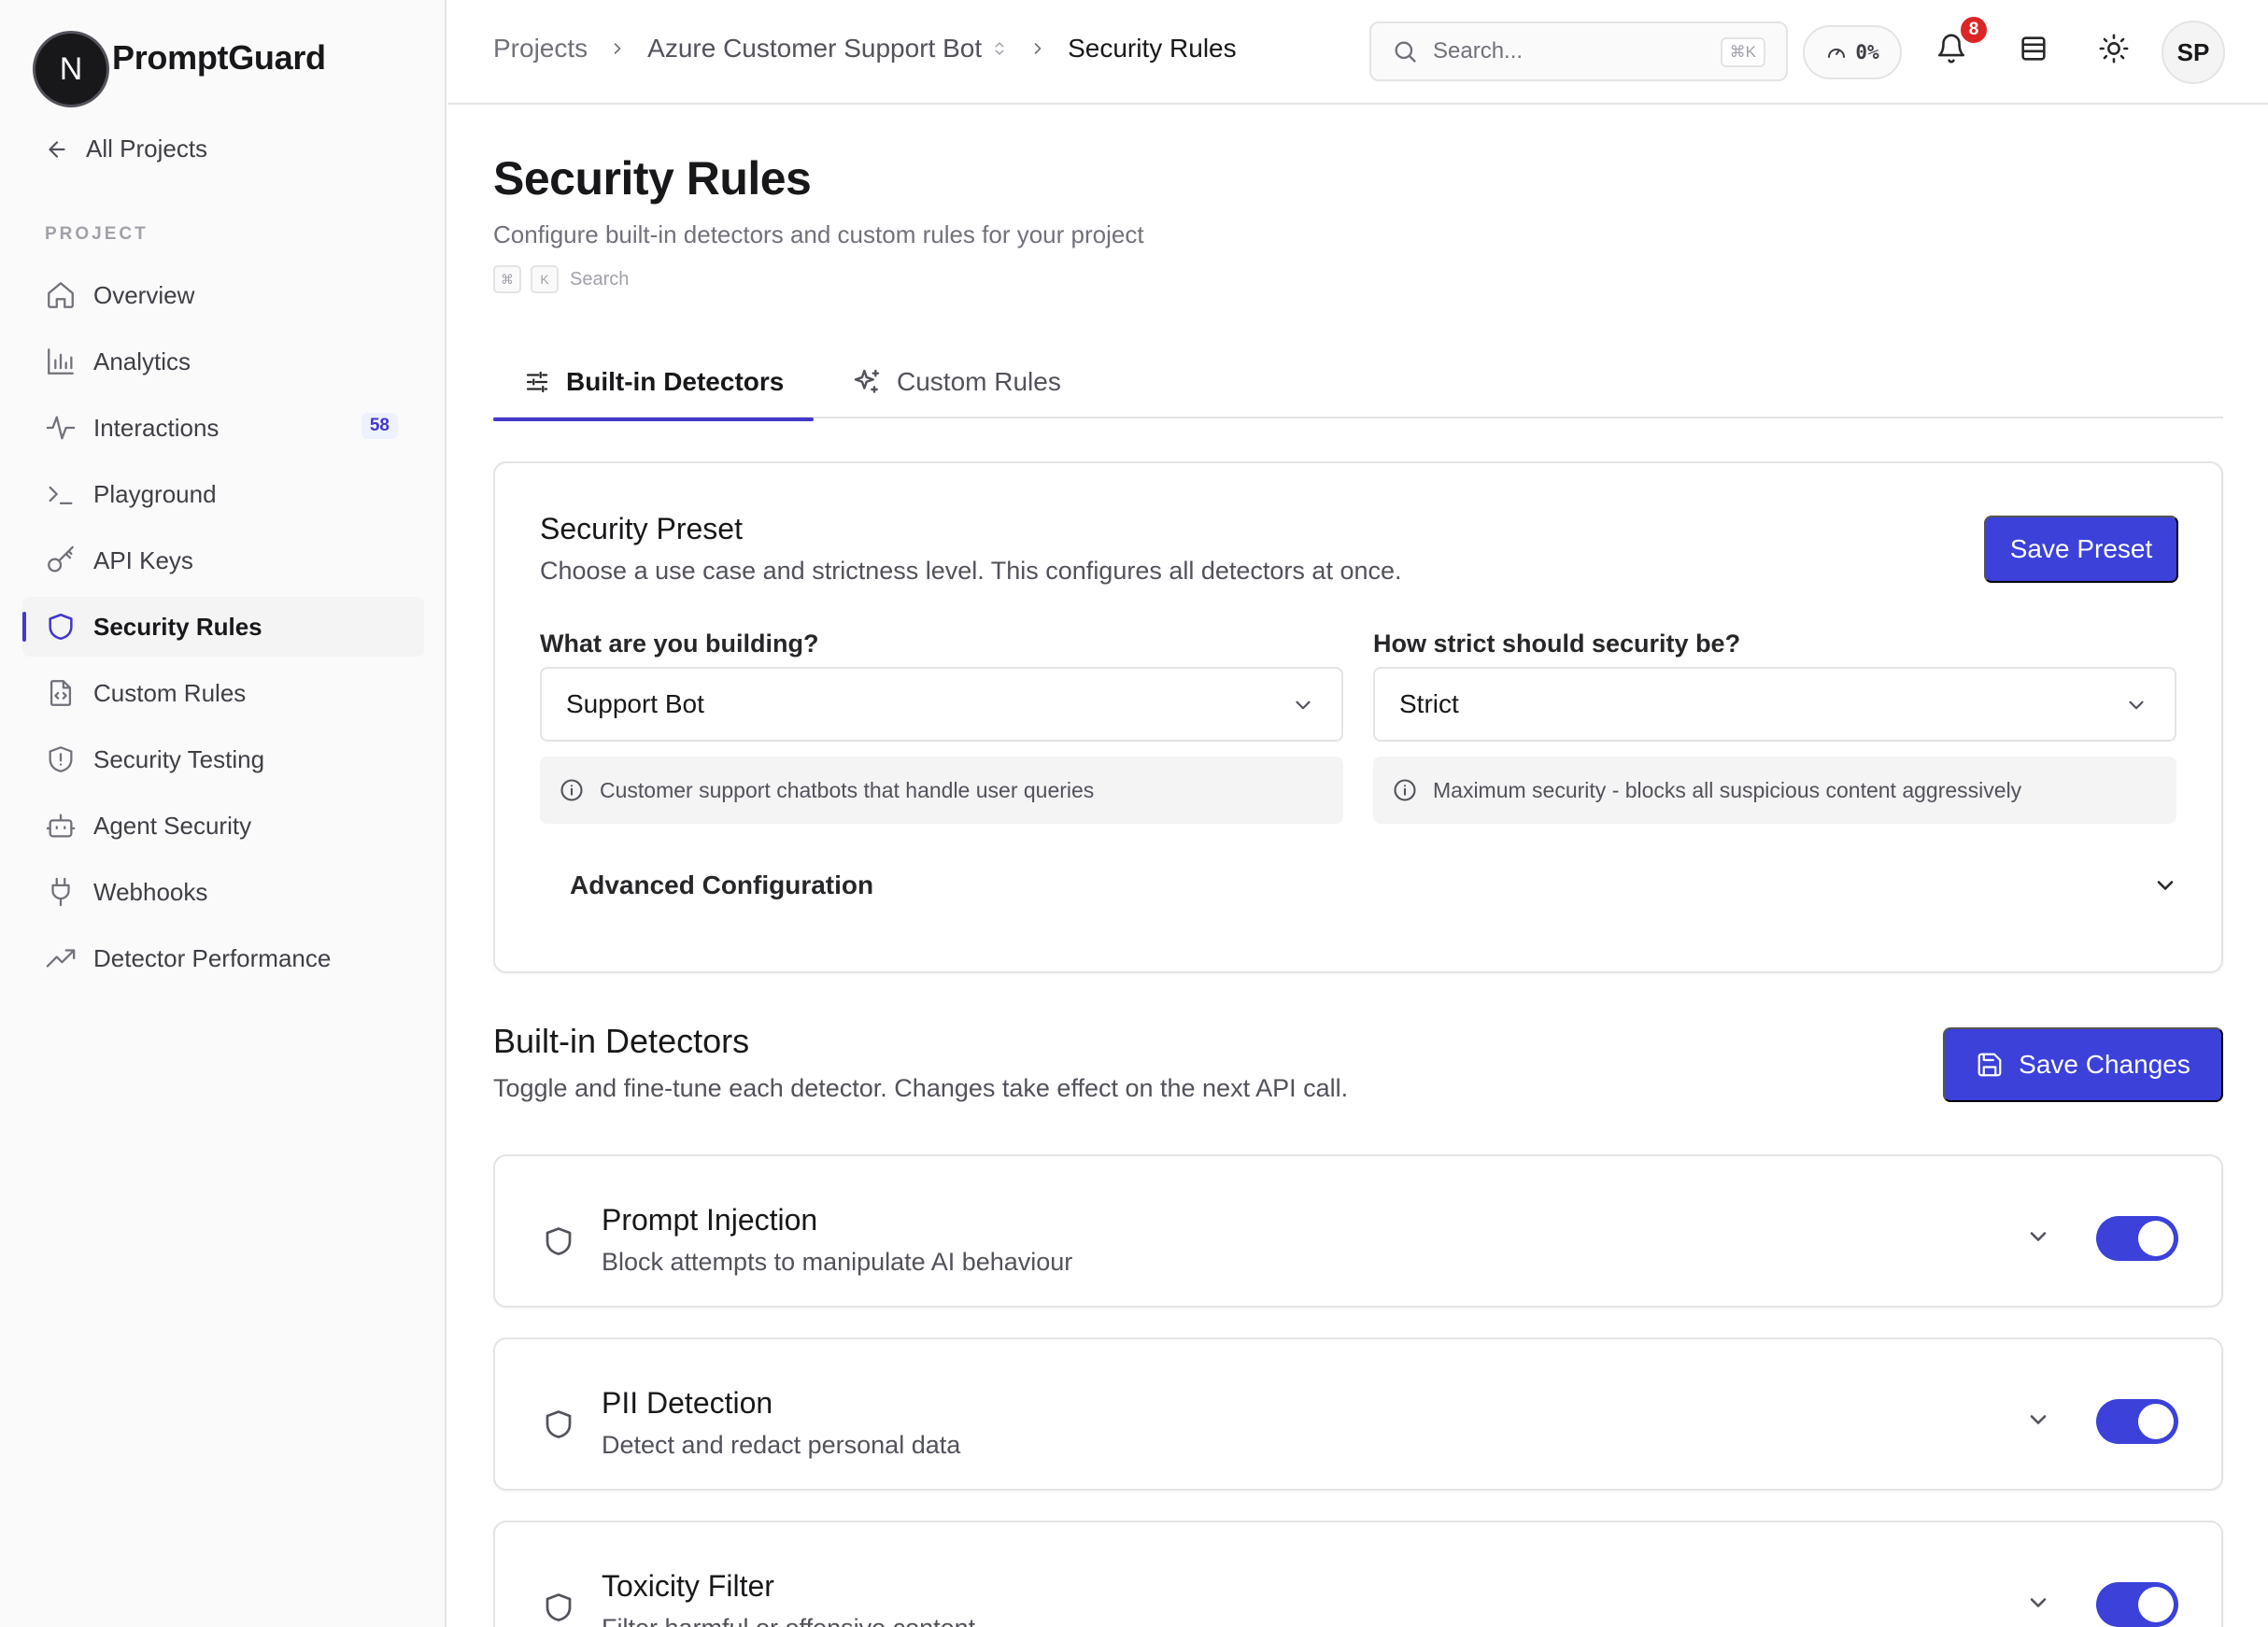 The image size is (2268, 1627). Describe the element at coordinates (1774, 704) in the screenshot. I see `strictness-select: Strict` at that location.